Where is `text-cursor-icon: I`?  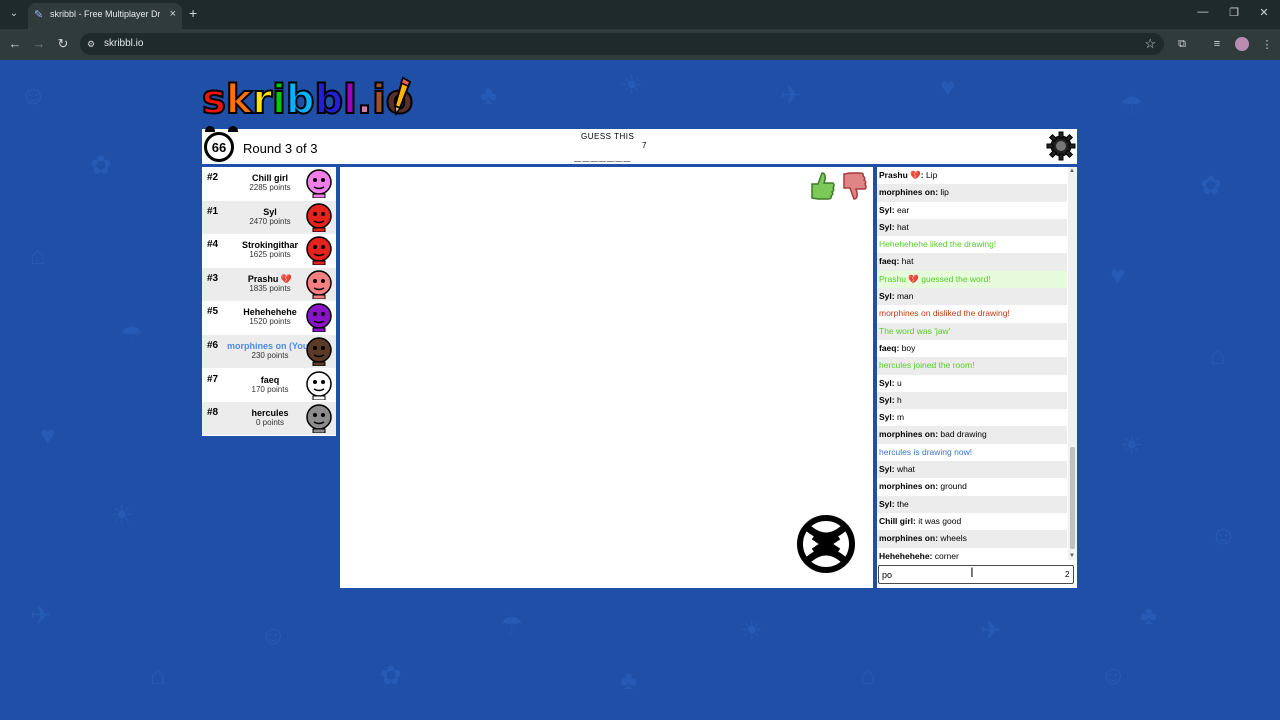 text-cursor-icon: I is located at coordinates (972, 572).